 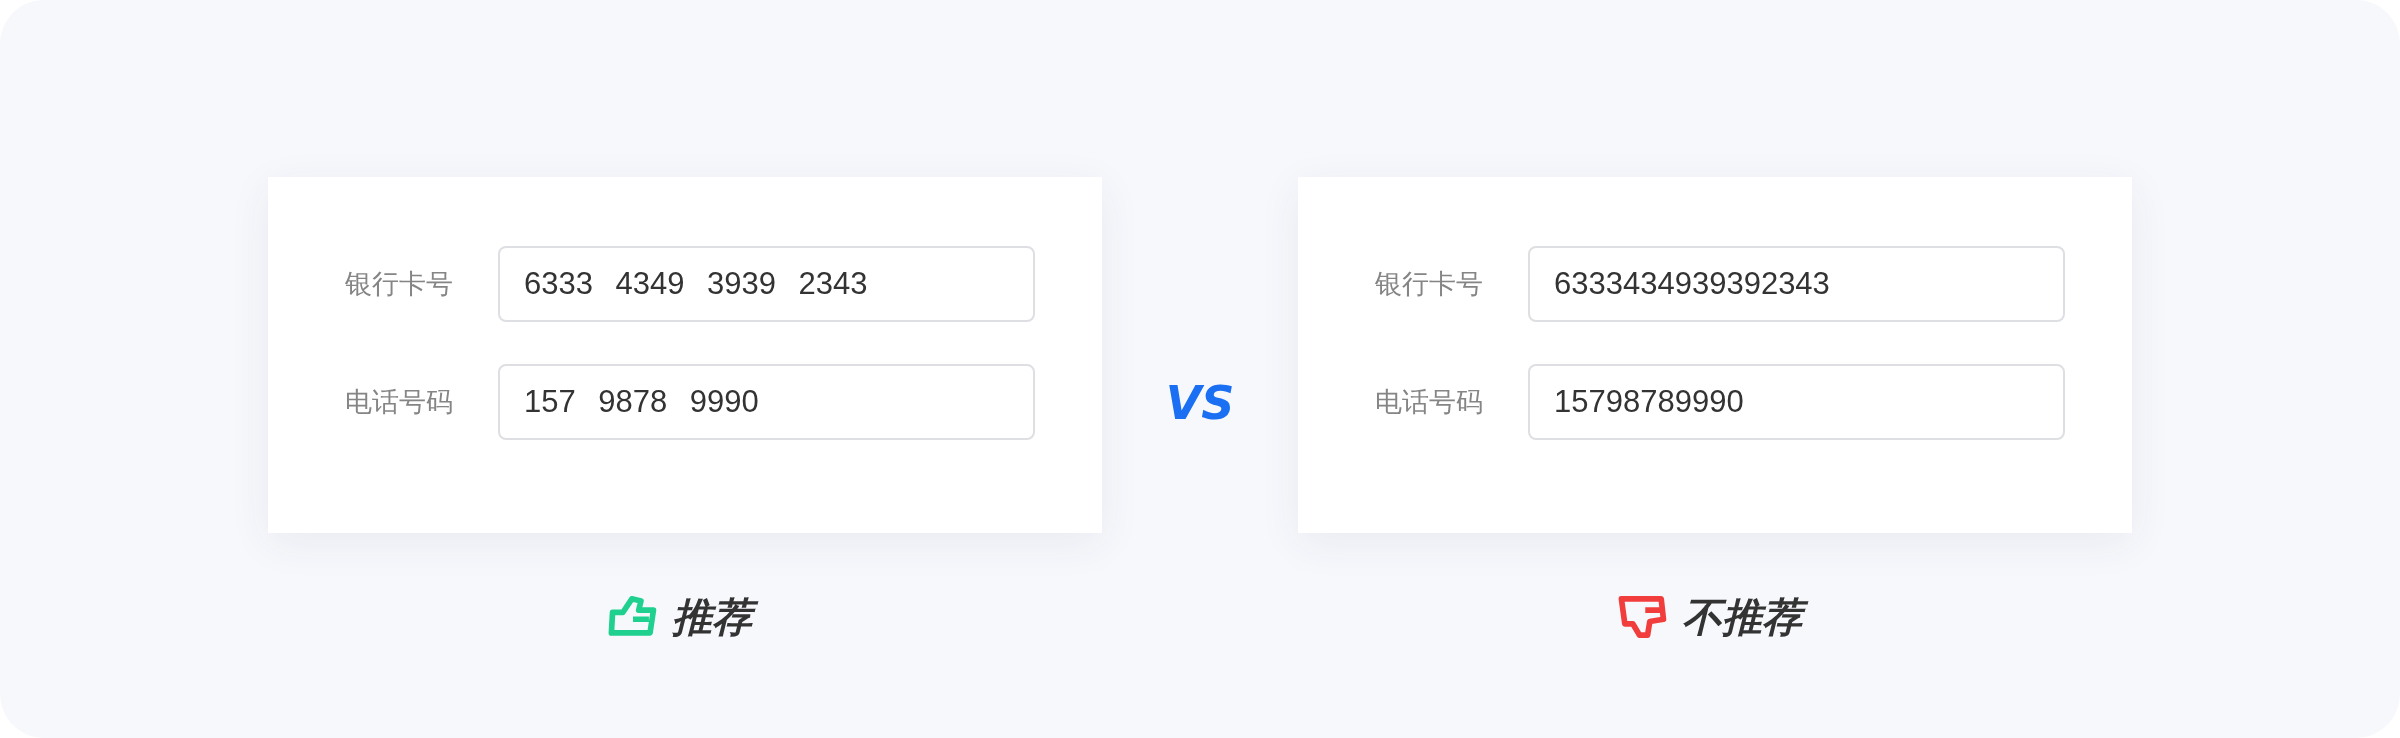 I want to click on input-field: 6333 4349 3939 2343, so click(x=766, y=284).